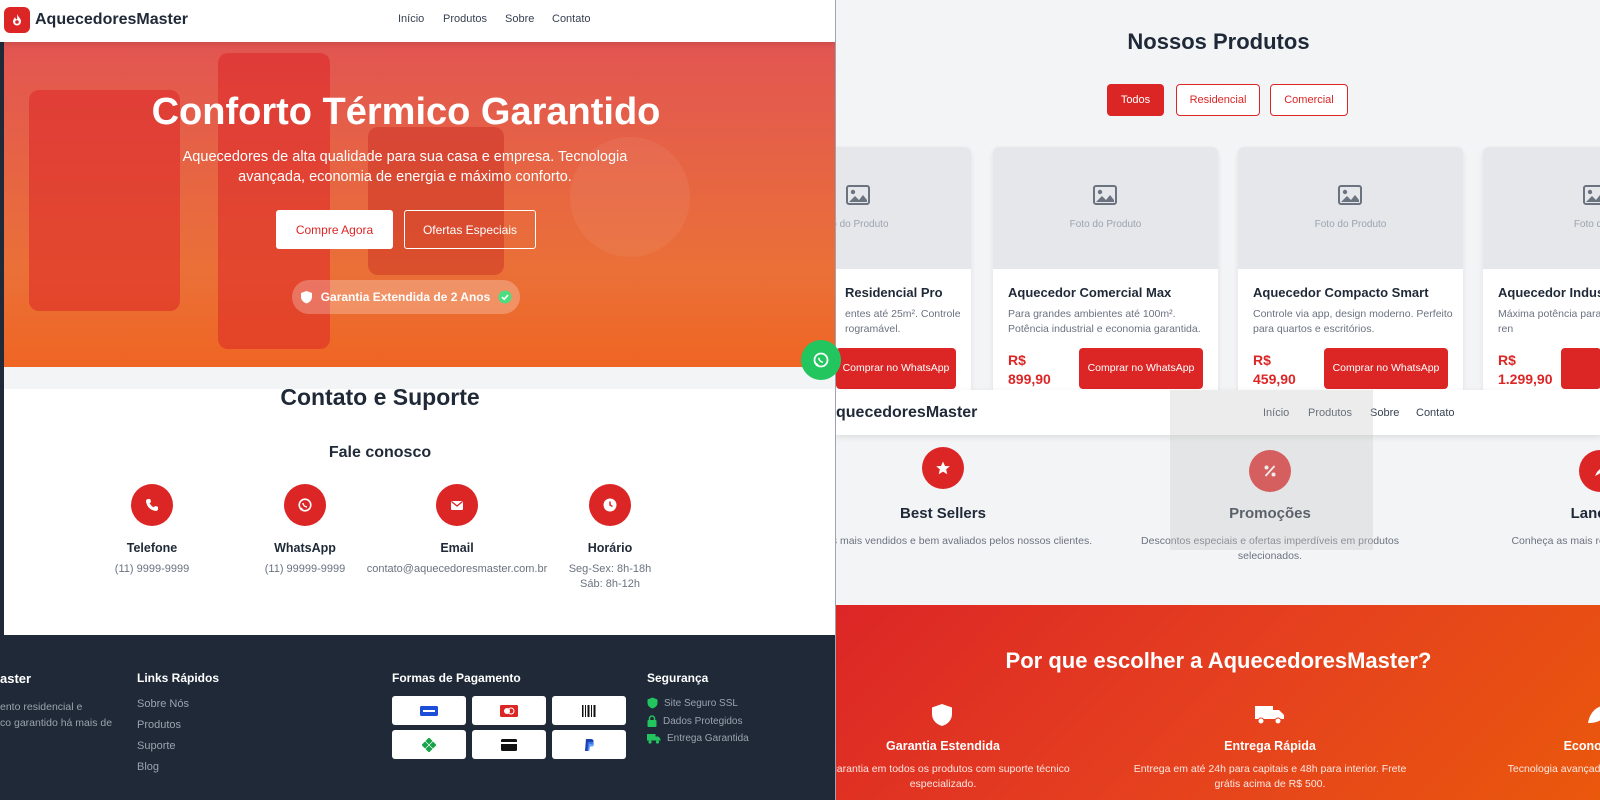 This screenshot has width=1600, height=800. Describe the element at coordinates (654, 739) in the screenshot. I see `truck-icon` at that location.